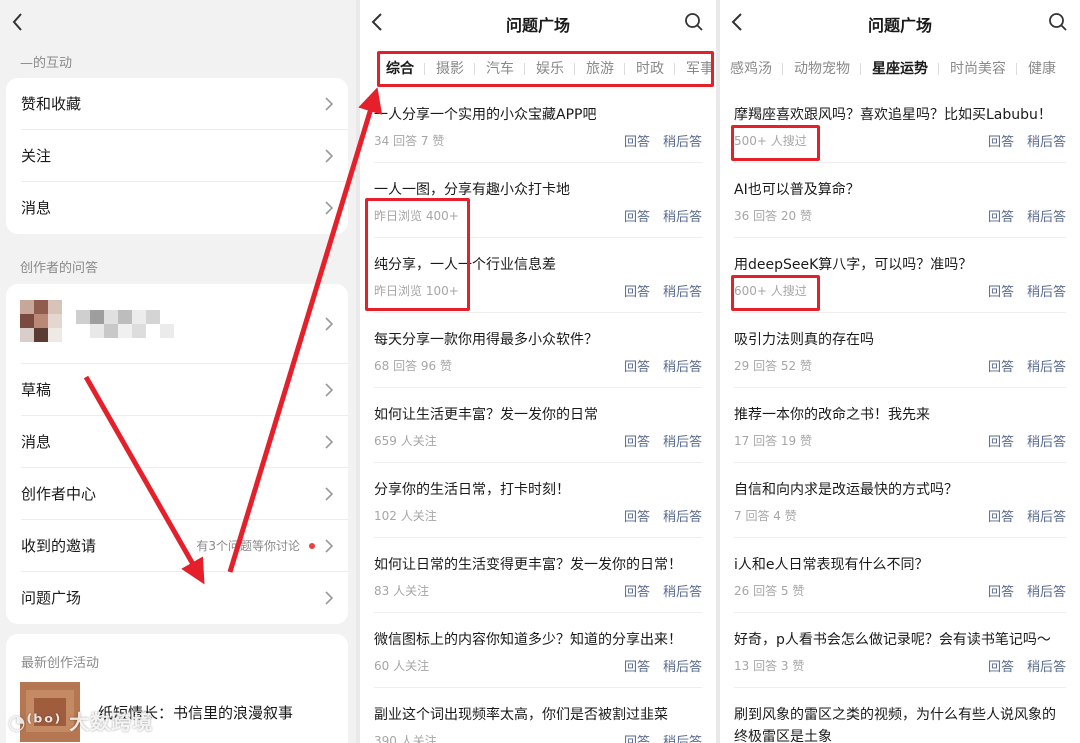 Image resolution: width=1080 pixels, height=743 pixels. What do you see at coordinates (893, 115) in the screenshot?
I see `question-title: 摩羯座喜欢跟风吗？喜欢追星吗？比如买Labubu！` at bounding box center [893, 115].